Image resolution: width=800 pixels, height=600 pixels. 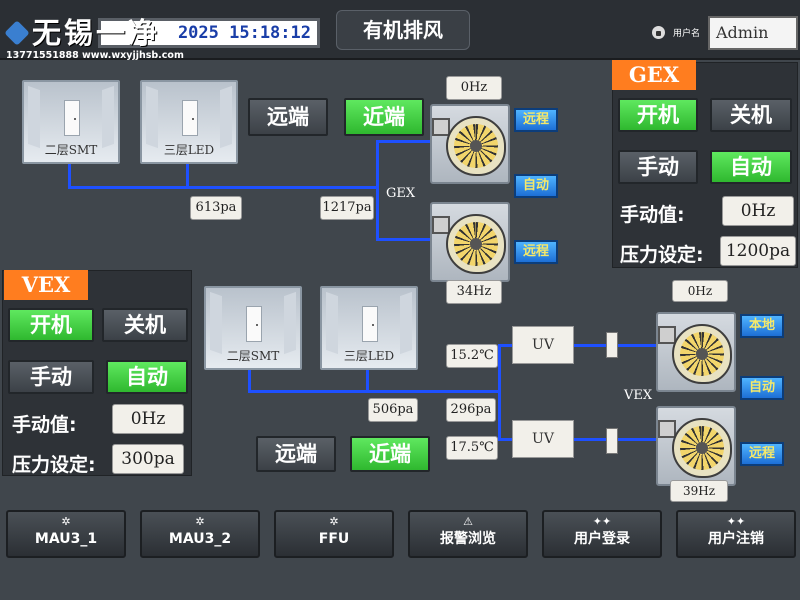 What do you see at coordinates (638, 395) in the screenshot?
I see `vex-group-label: VEX` at bounding box center [638, 395].